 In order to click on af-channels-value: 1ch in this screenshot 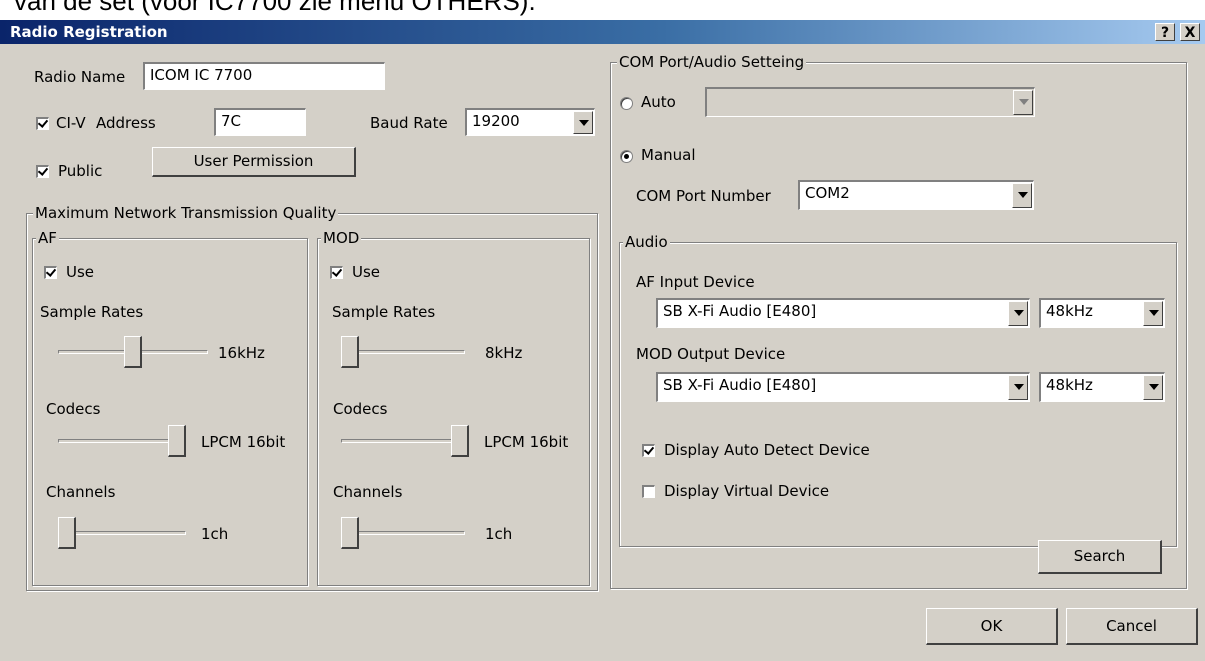, I will do `click(215, 534)`.